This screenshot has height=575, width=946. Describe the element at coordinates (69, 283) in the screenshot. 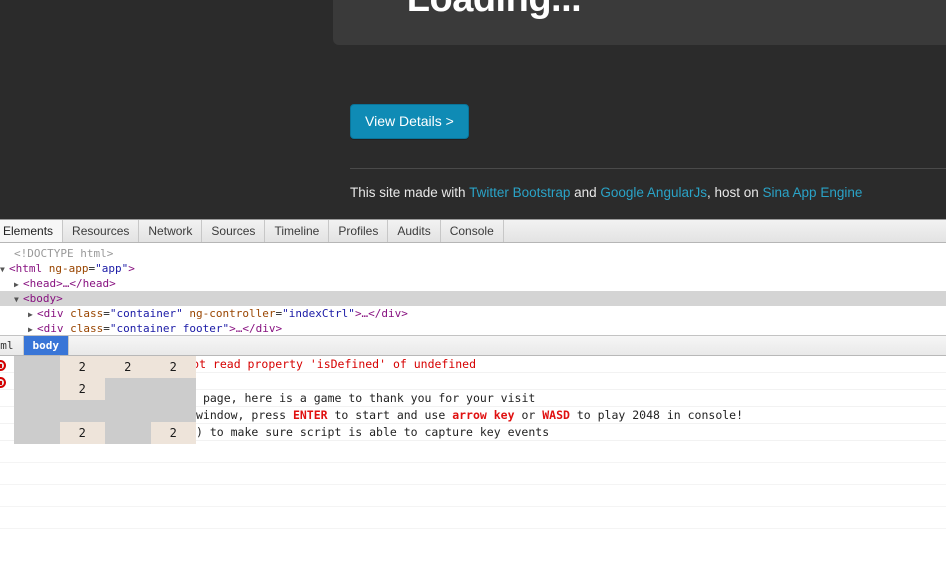

I see `head-tag: <head>…</head>` at that location.